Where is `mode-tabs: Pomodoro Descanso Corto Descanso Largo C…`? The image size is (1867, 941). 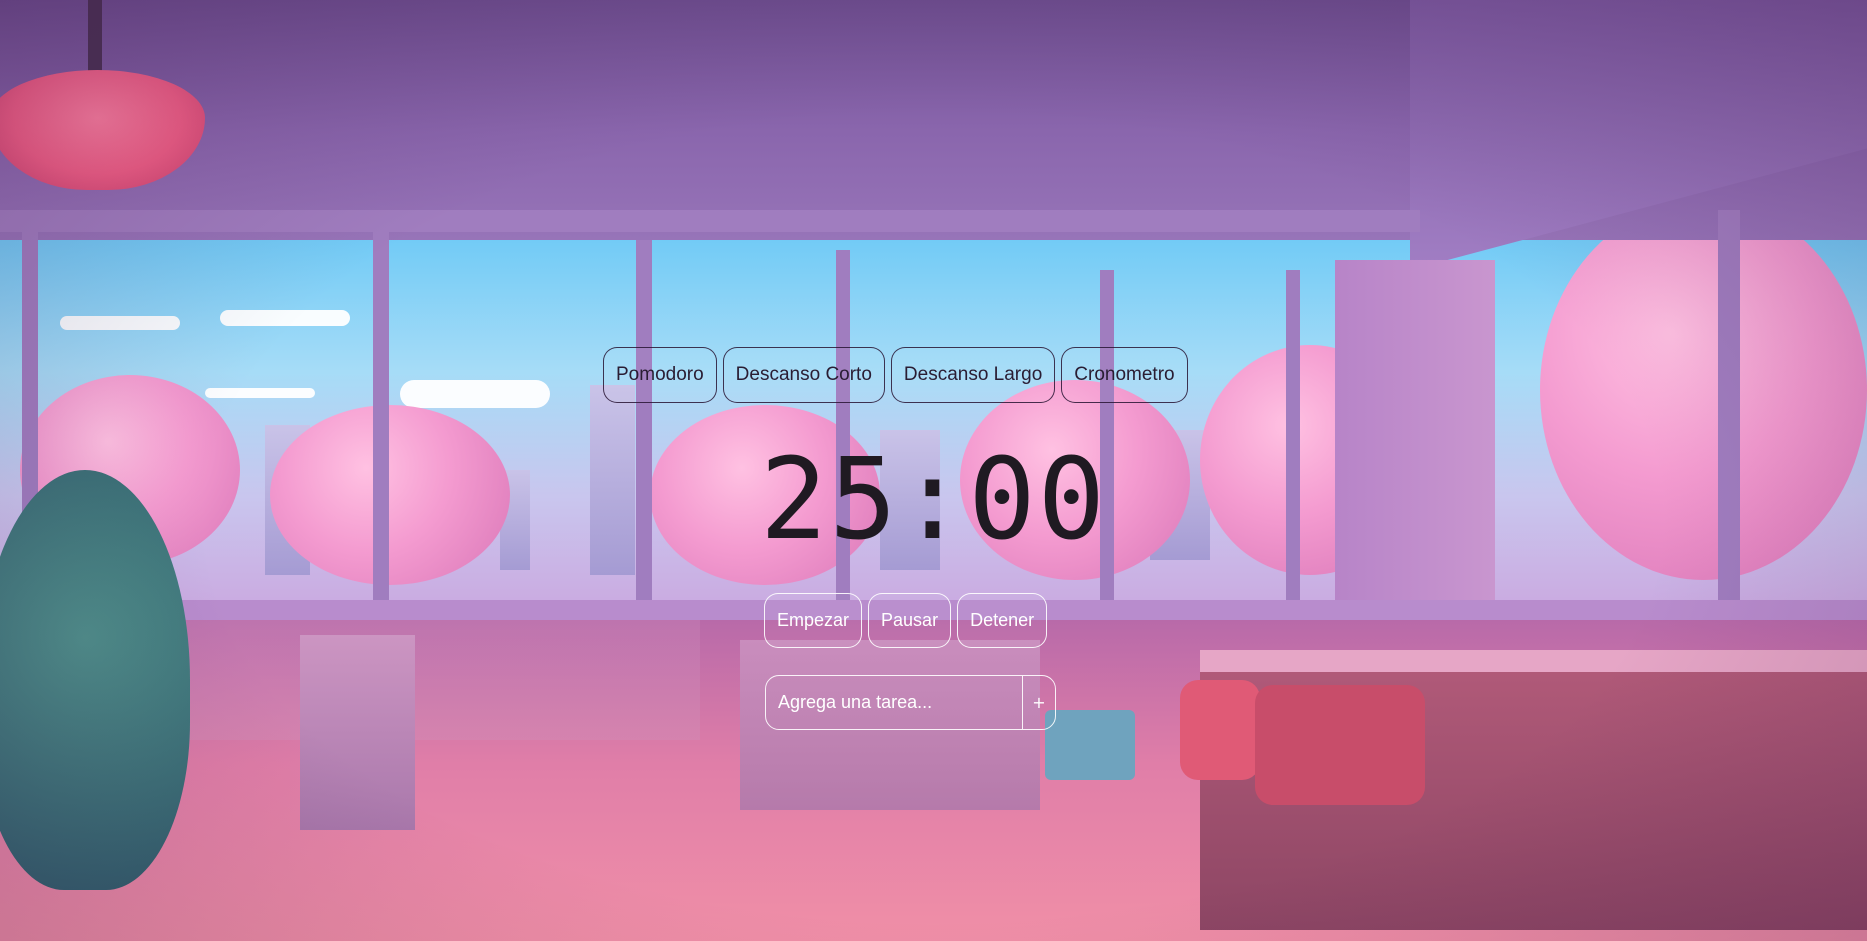
mode-tabs: Pomodoro Descanso Corto Descanso Largo C… is located at coordinates (895, 375).